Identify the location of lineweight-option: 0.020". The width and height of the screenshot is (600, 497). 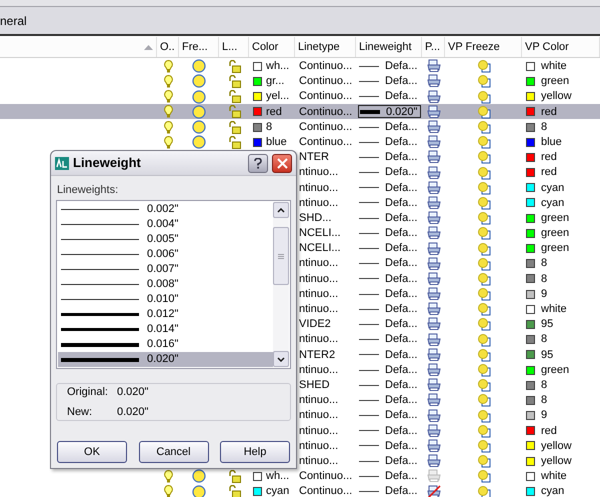
(165, 359).